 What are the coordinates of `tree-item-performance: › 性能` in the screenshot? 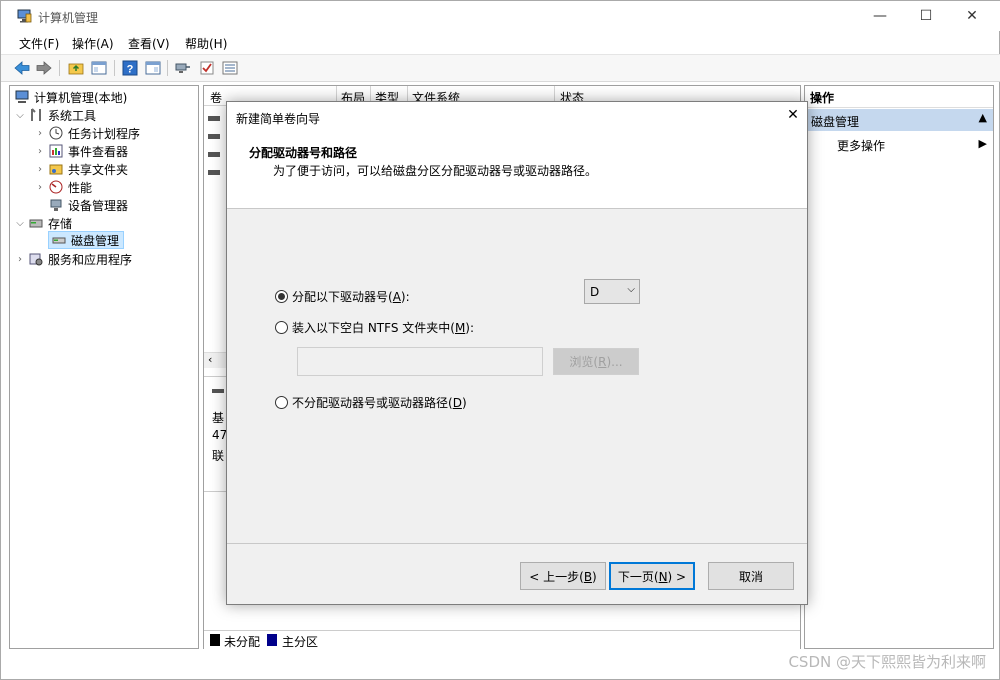 It's located at (63, 187).